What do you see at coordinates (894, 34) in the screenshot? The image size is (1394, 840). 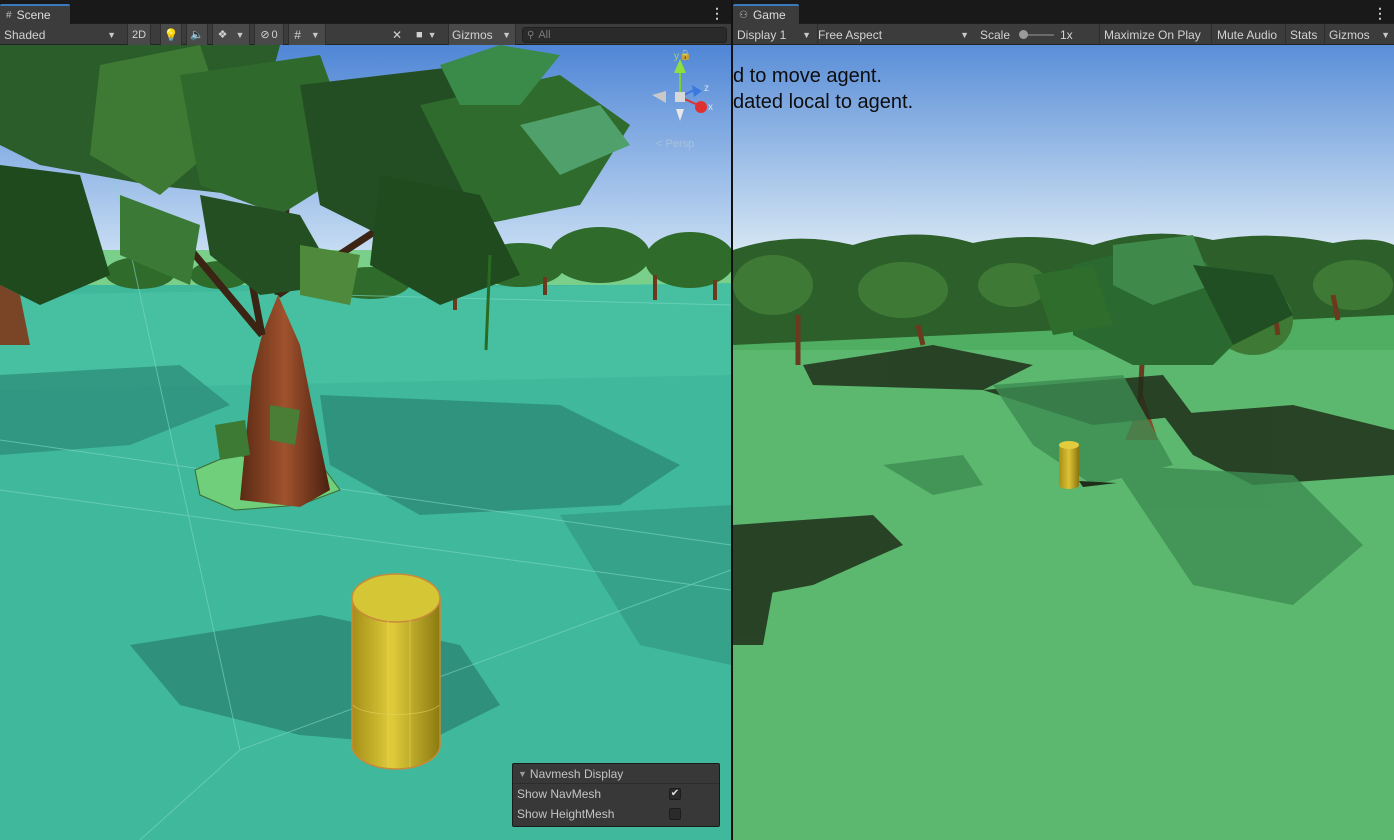 I see `aspect-dropdown: Free Aspect ▼` at bounding box center [894, 34].